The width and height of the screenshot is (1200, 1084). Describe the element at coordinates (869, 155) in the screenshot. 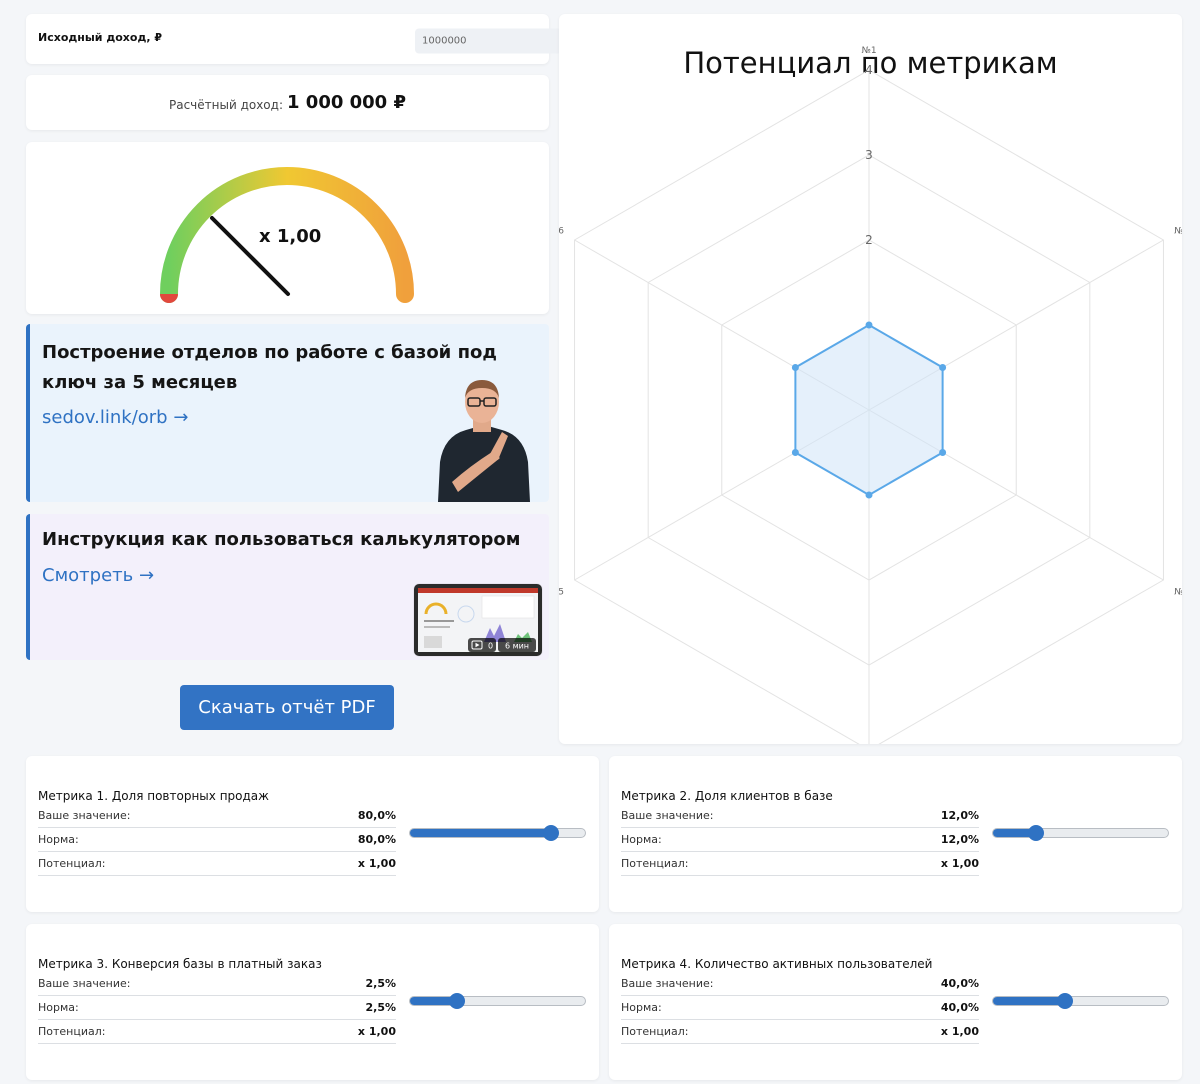

I see `radar-tick-label: 3` at that location.